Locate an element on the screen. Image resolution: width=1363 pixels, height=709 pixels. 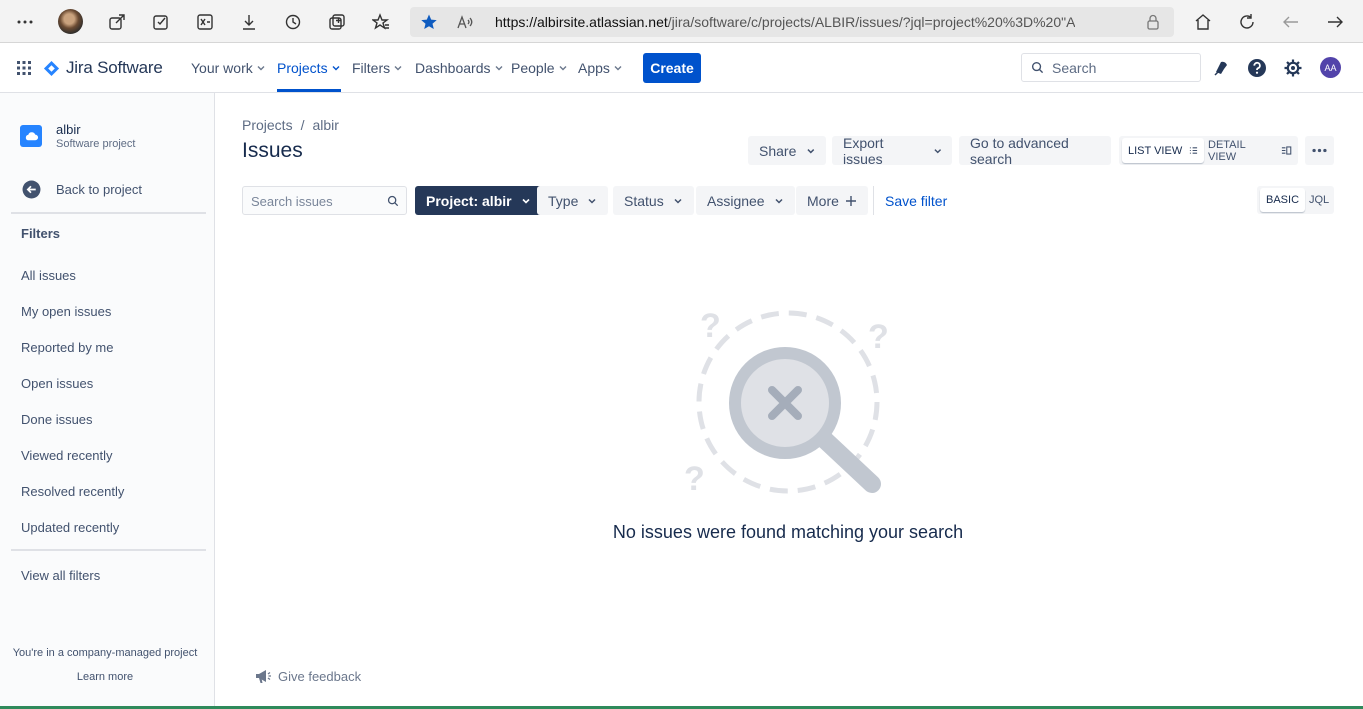
back-arrow-icon is located at coordinates (1291, 22).